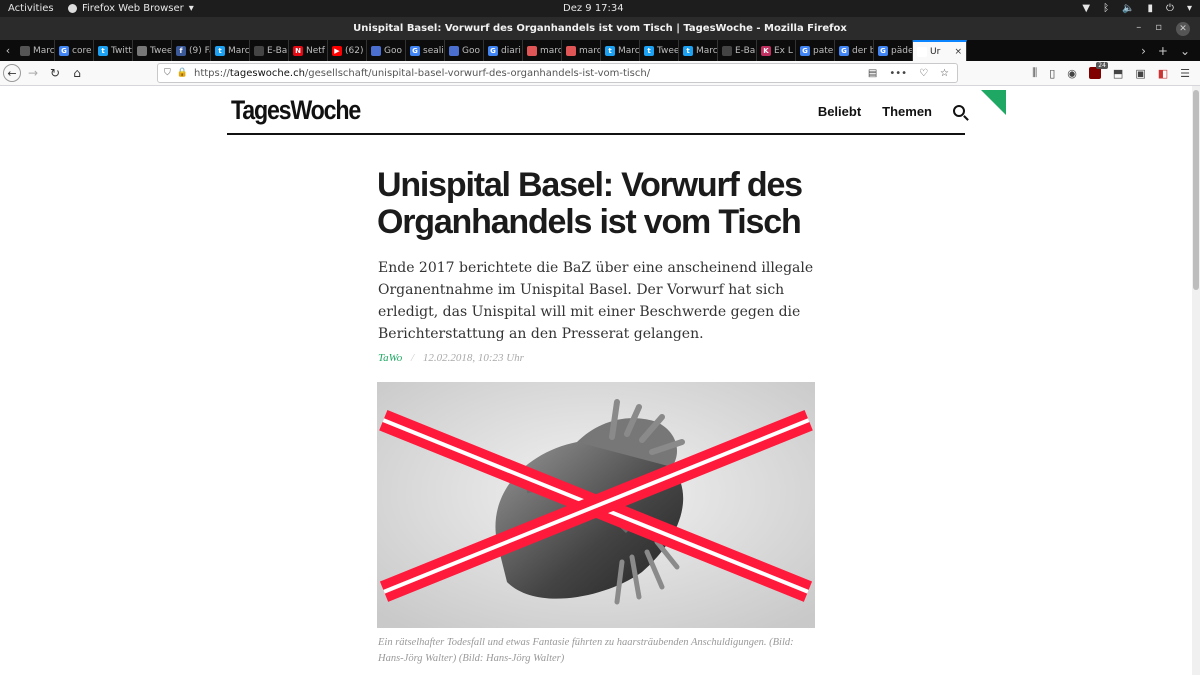 Image resolution: width=1200 pixels, height=675 pixels. I want to click on corner-triangle-icon, so click(993, 102).